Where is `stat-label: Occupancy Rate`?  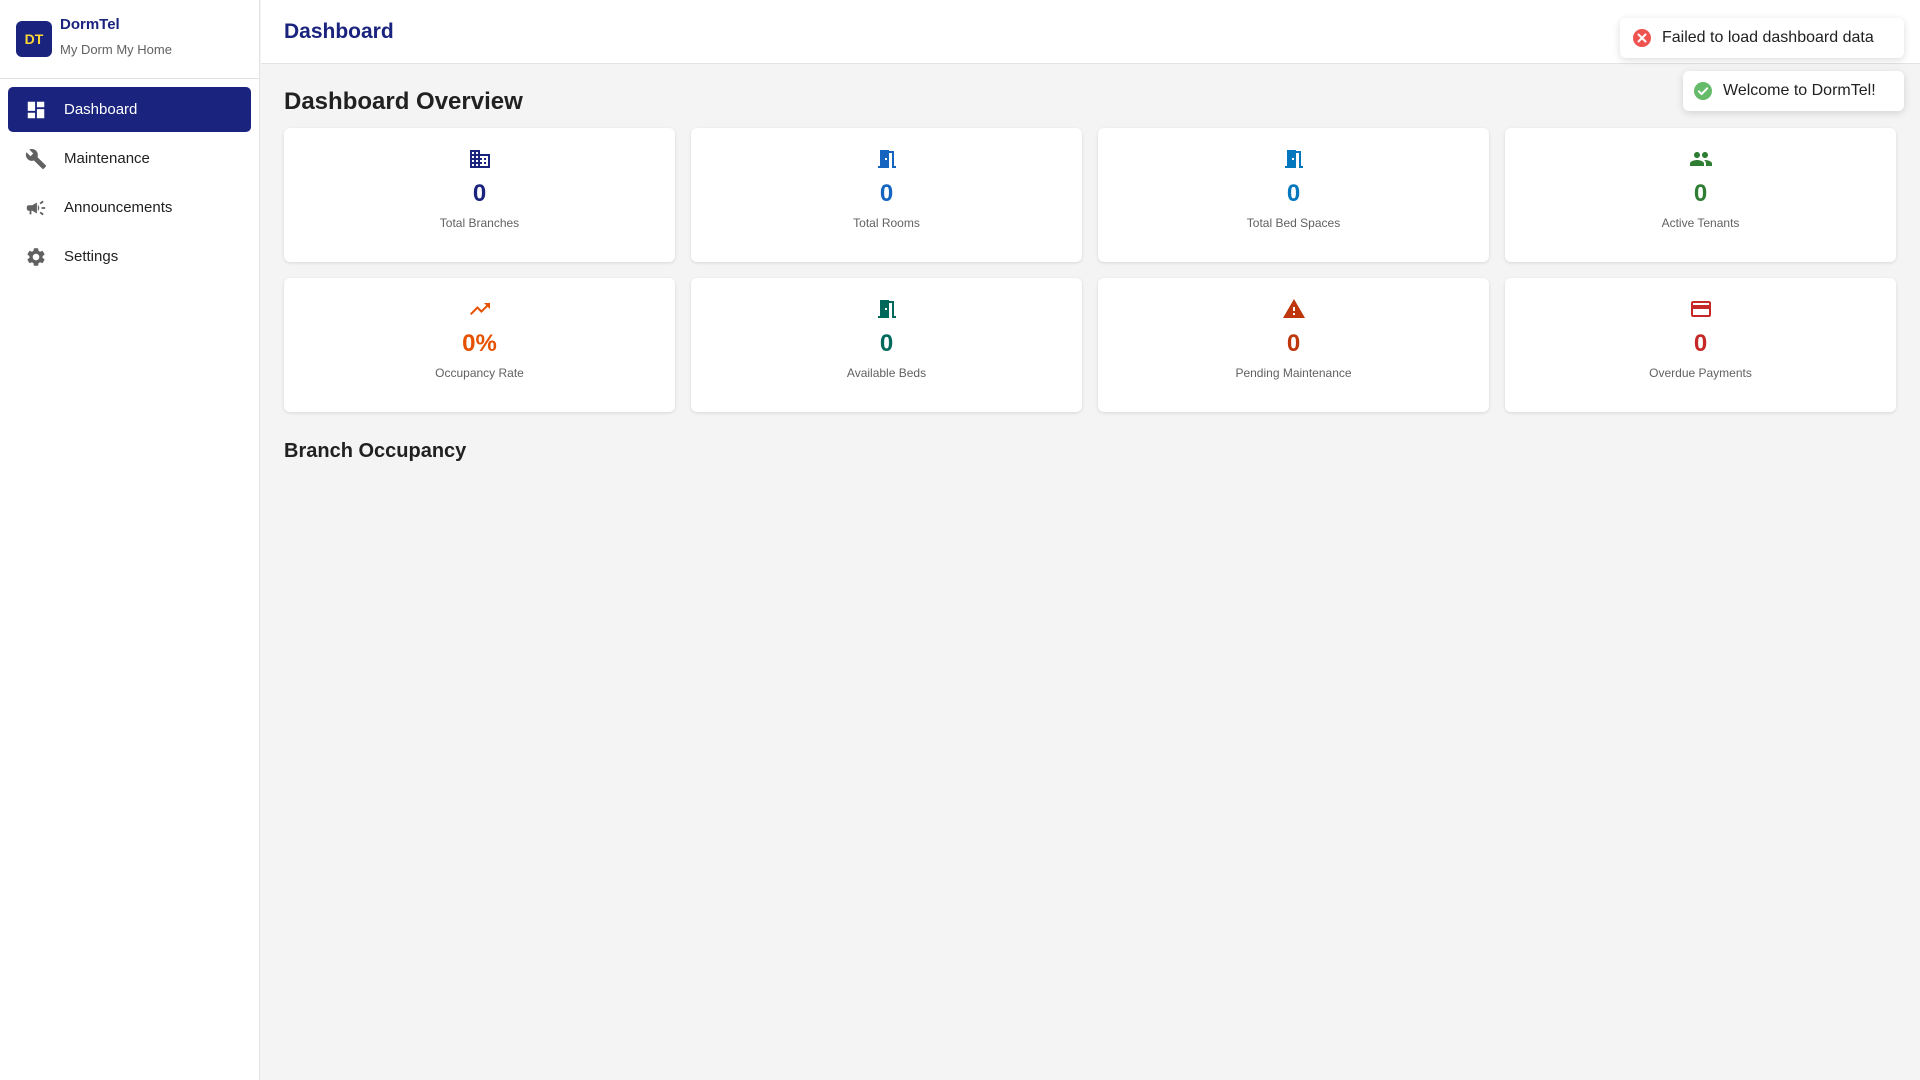 stat-label: Occupancy Rate is located at coordinates (479, 373).